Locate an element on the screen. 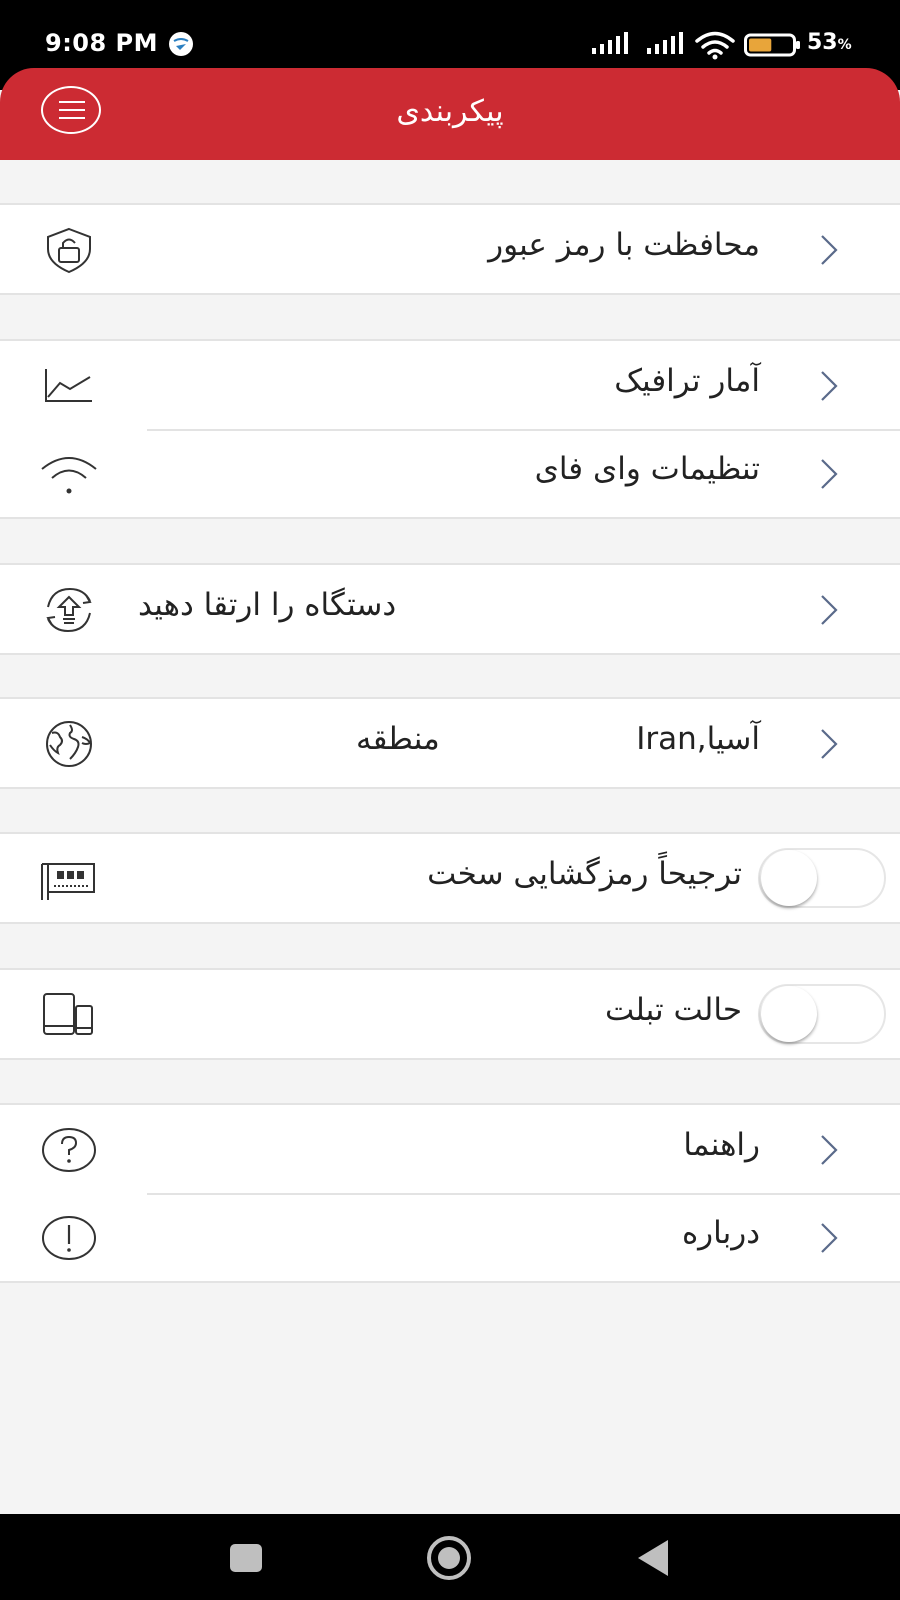  back-icon is located at coordinates (653, 1558).